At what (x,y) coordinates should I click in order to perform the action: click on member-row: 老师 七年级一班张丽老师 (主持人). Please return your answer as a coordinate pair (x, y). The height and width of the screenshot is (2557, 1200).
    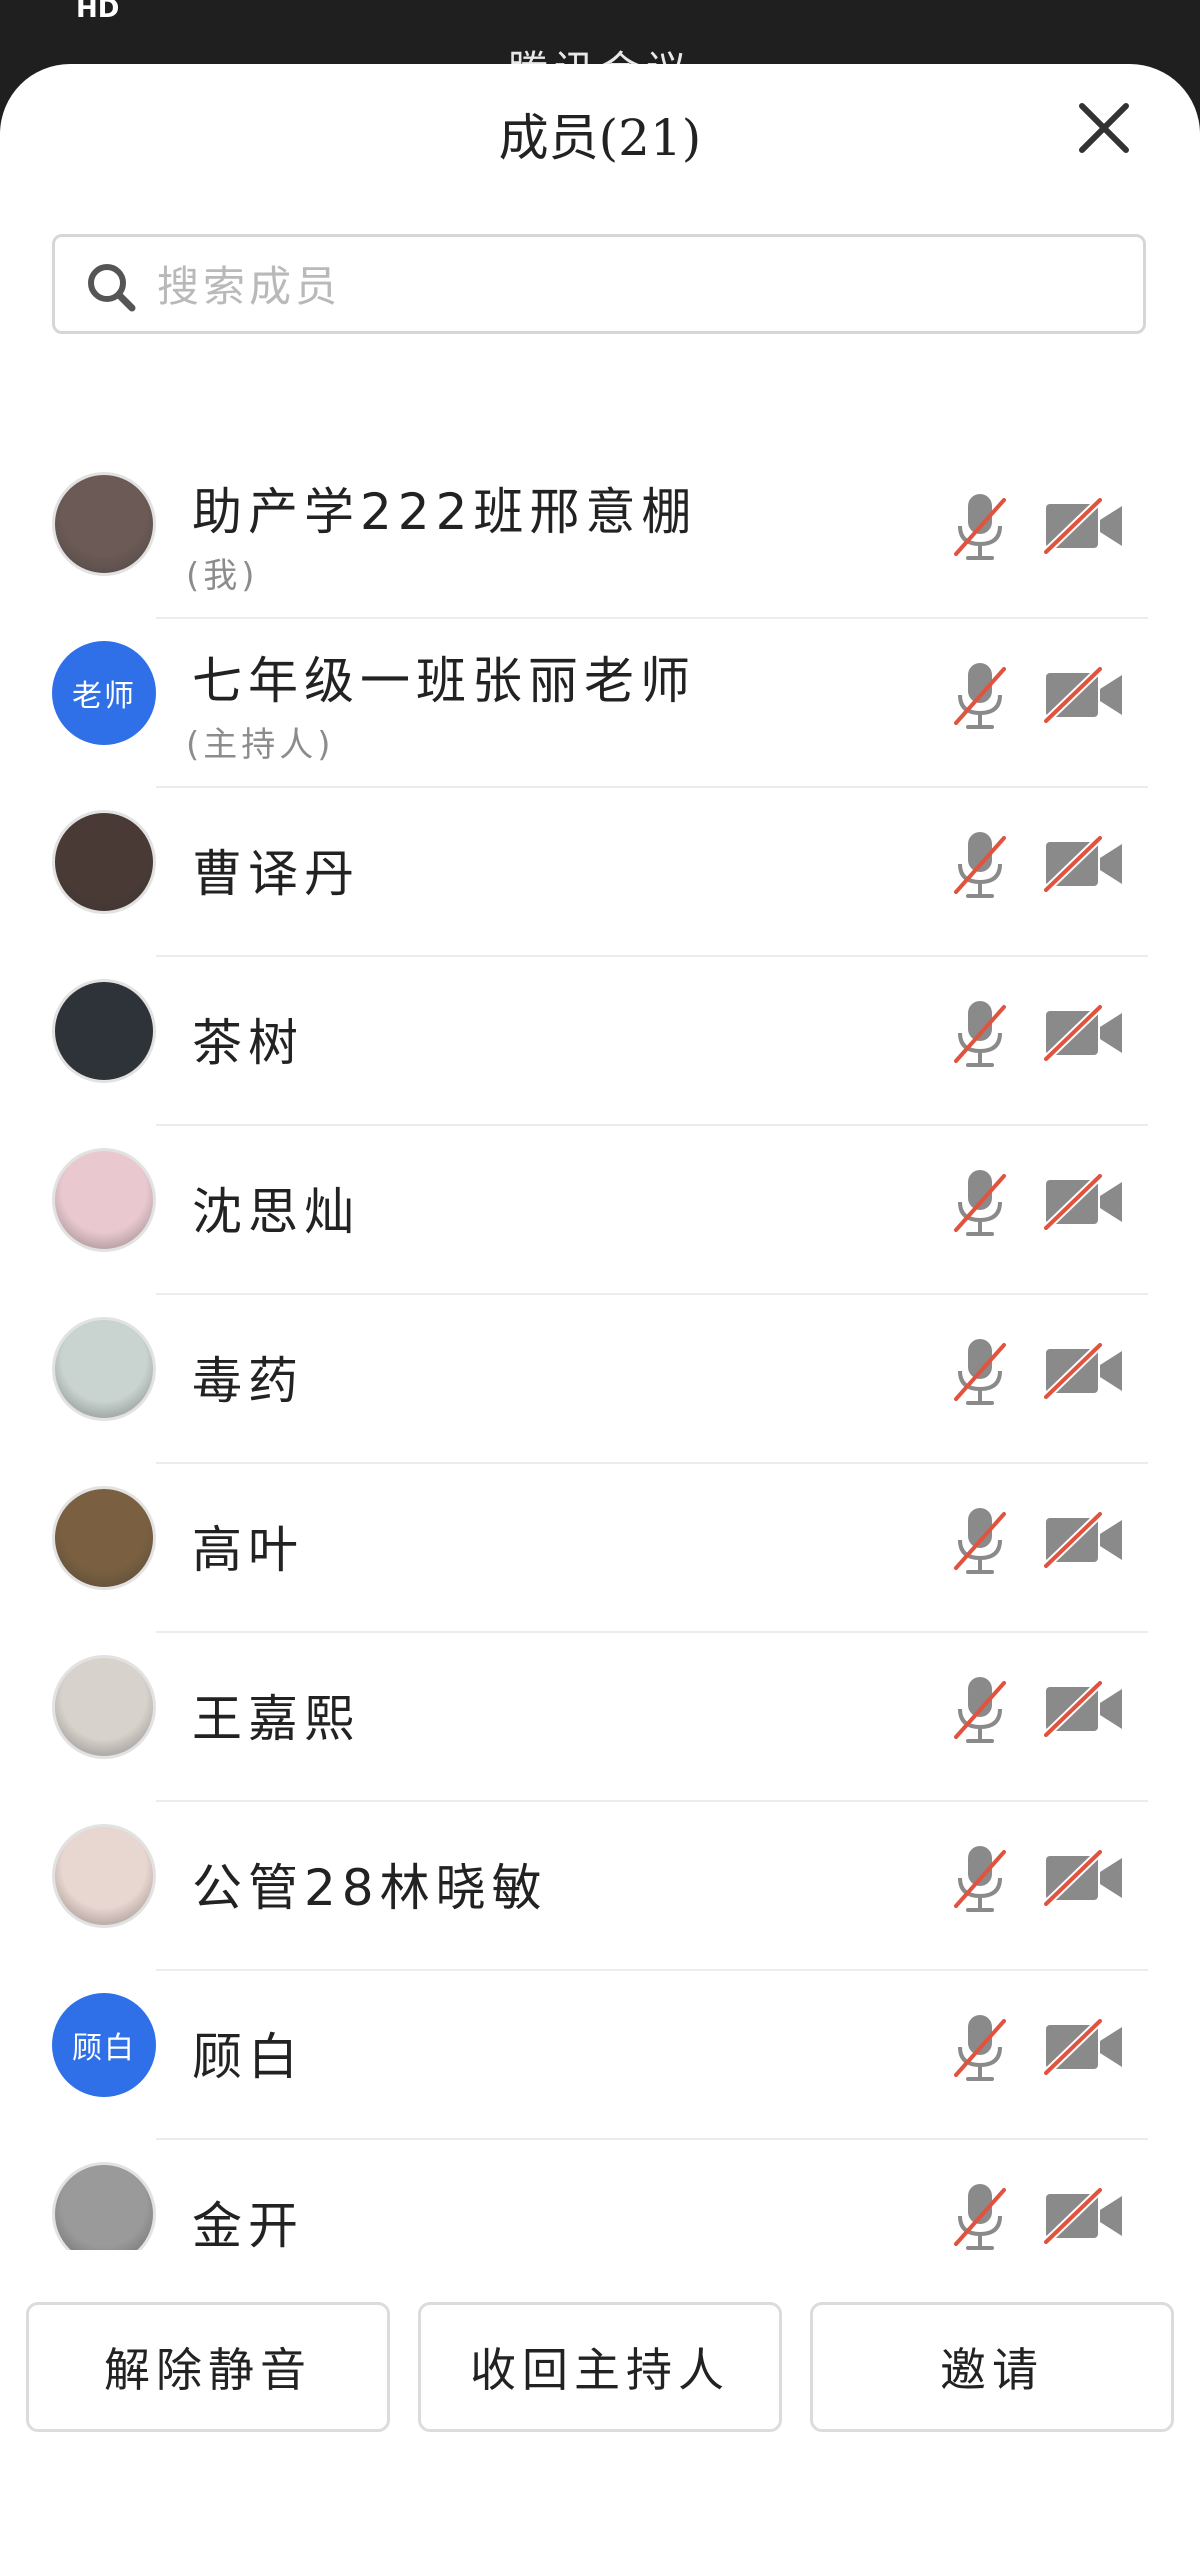
    Looking at the image, I should click on (600, 703).